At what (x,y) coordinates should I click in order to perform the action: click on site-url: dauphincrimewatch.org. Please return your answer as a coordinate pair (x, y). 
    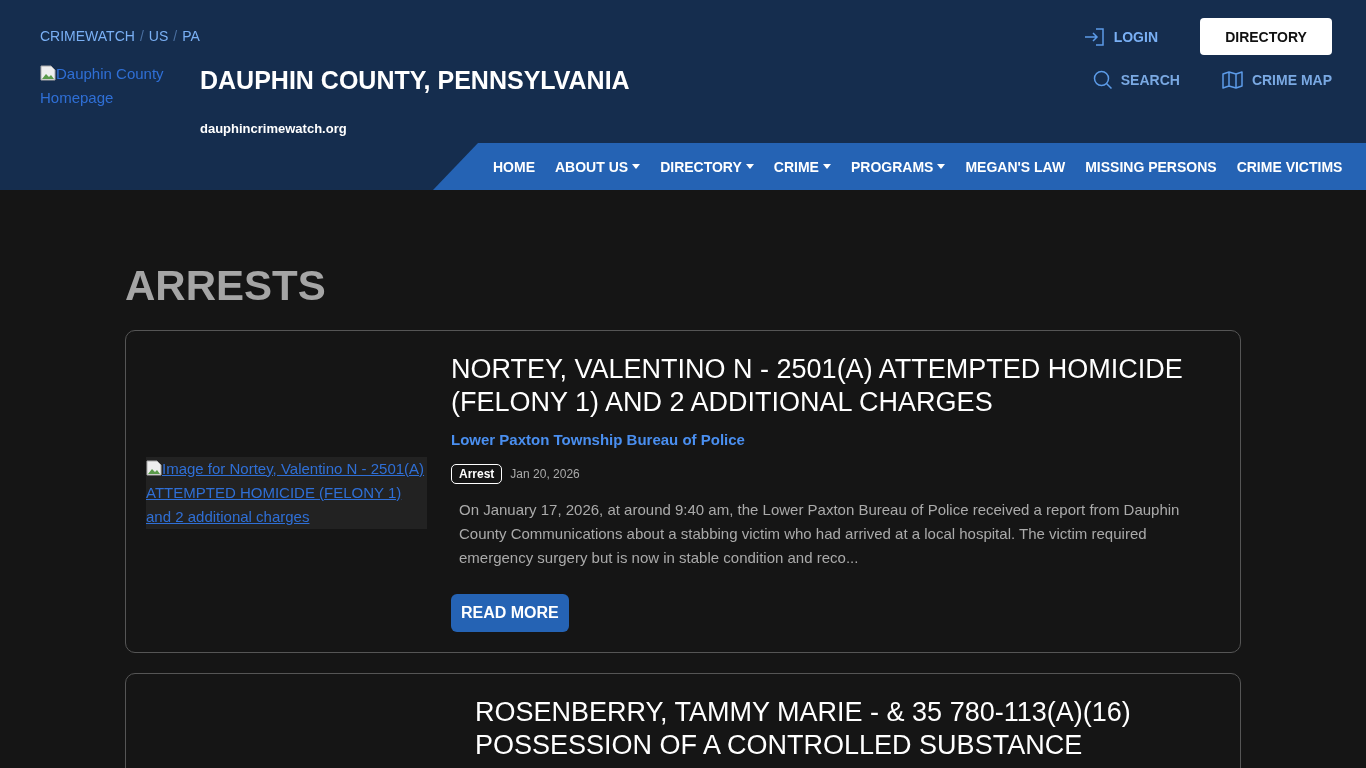
    Looking at the image, I should click on (274, 128).